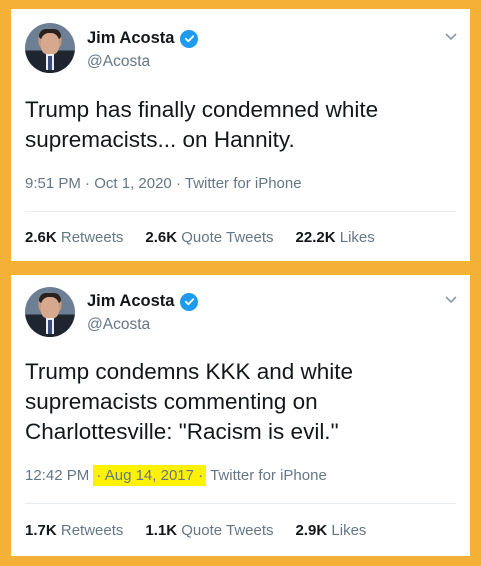 This screenshot has width=481, height=566. I want to click on retweets-stat: 1.7K Retweets, so click(74, 530).